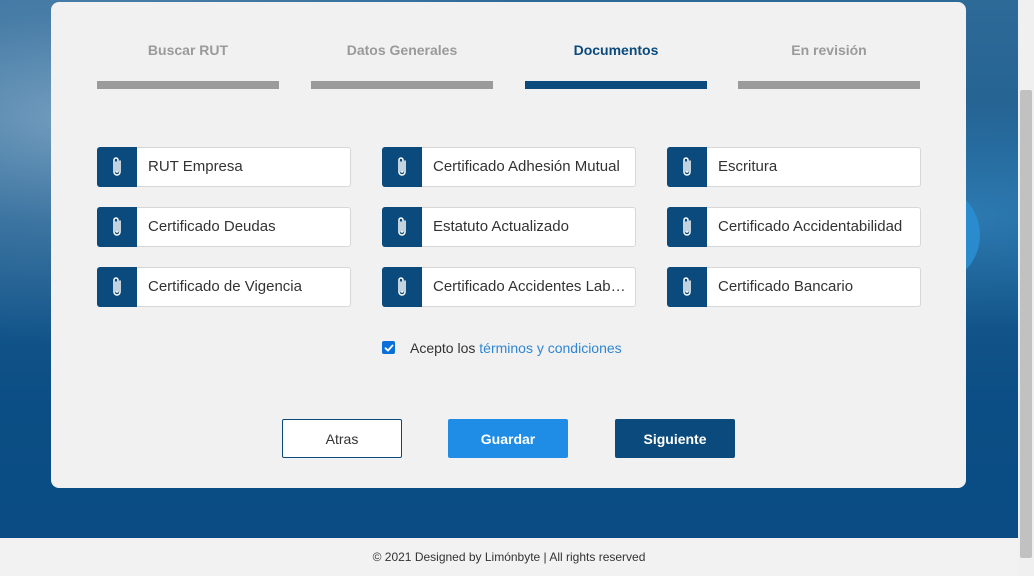  I want to click on document-upload-certificado-de-vigencia: Certificado de Vigencia, so click(224, 287).